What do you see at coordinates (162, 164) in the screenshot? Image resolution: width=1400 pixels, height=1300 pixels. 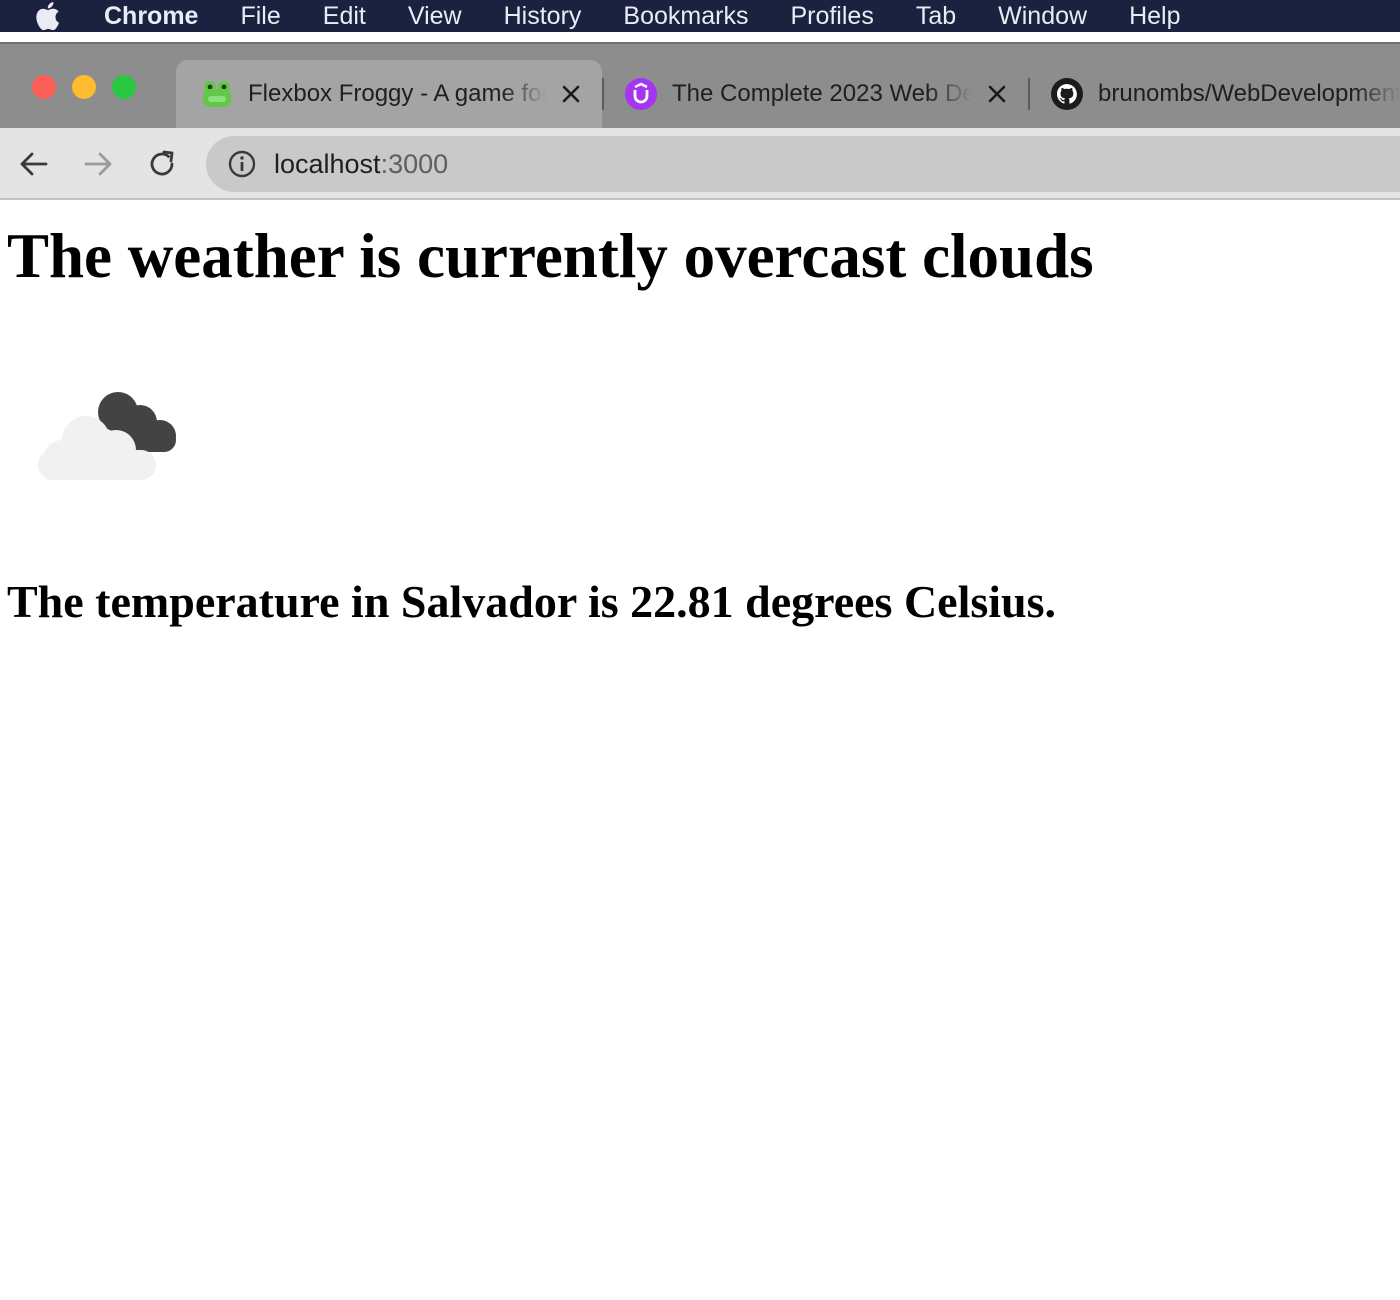 I see `reload-icon` at bounding box center [162, 164].